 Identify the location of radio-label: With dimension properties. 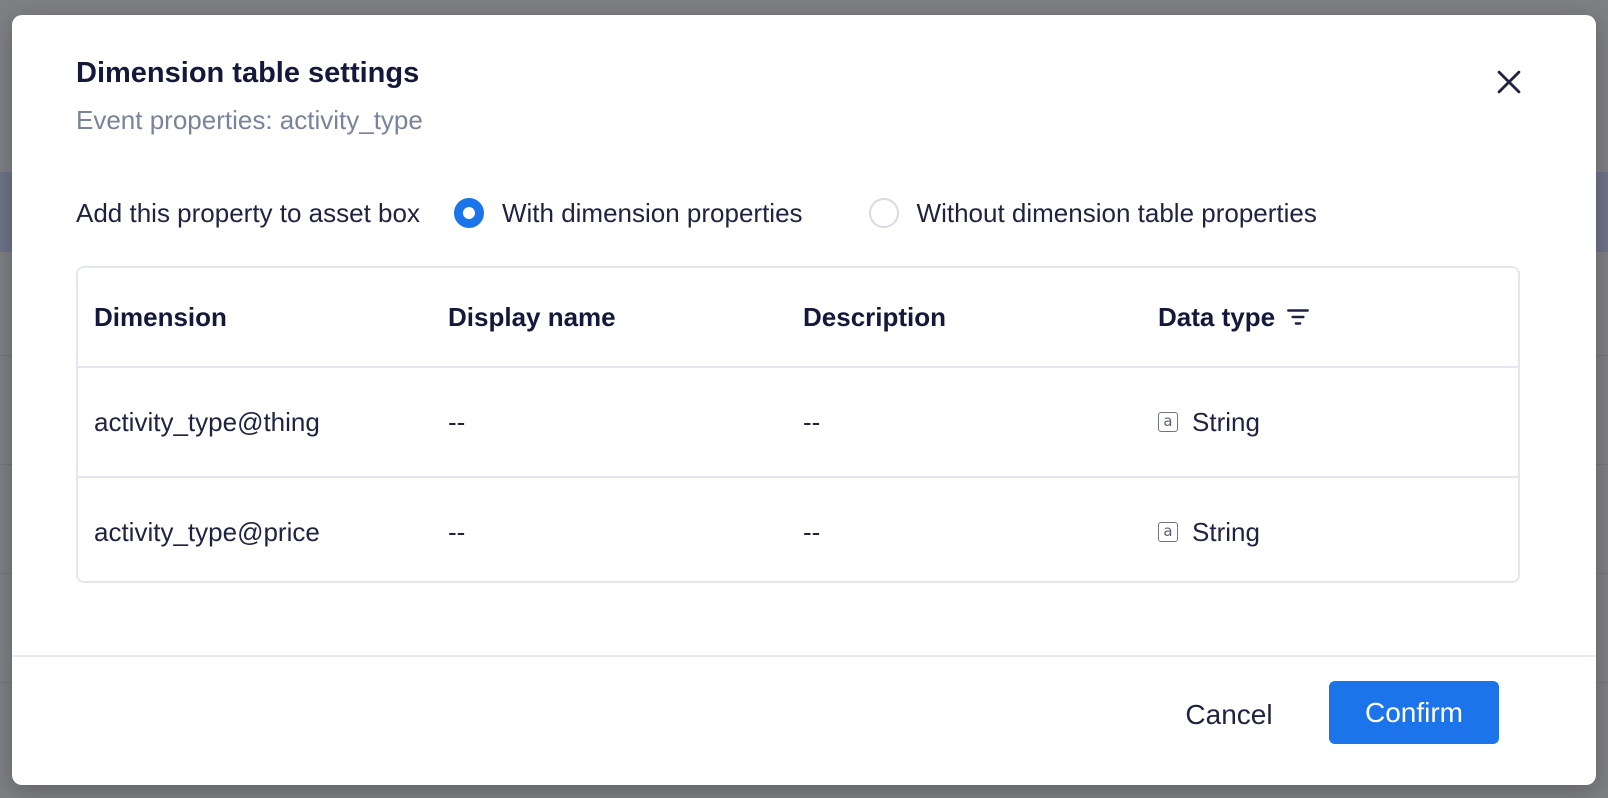
(652, 212).